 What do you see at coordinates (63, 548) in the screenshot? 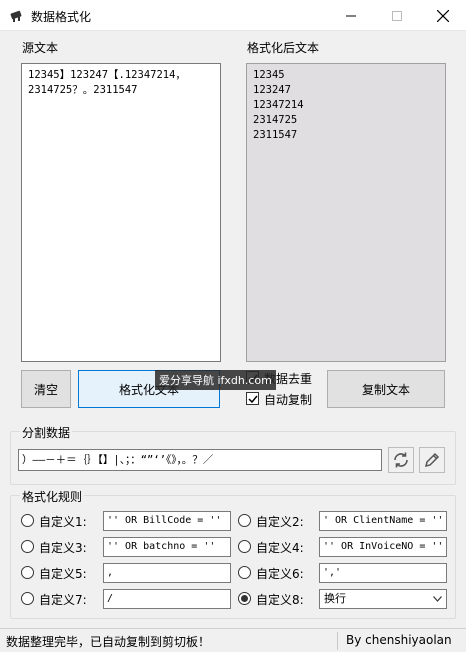
I see `rule-label-3: 自定义3:` at bounding box center [63, 548].